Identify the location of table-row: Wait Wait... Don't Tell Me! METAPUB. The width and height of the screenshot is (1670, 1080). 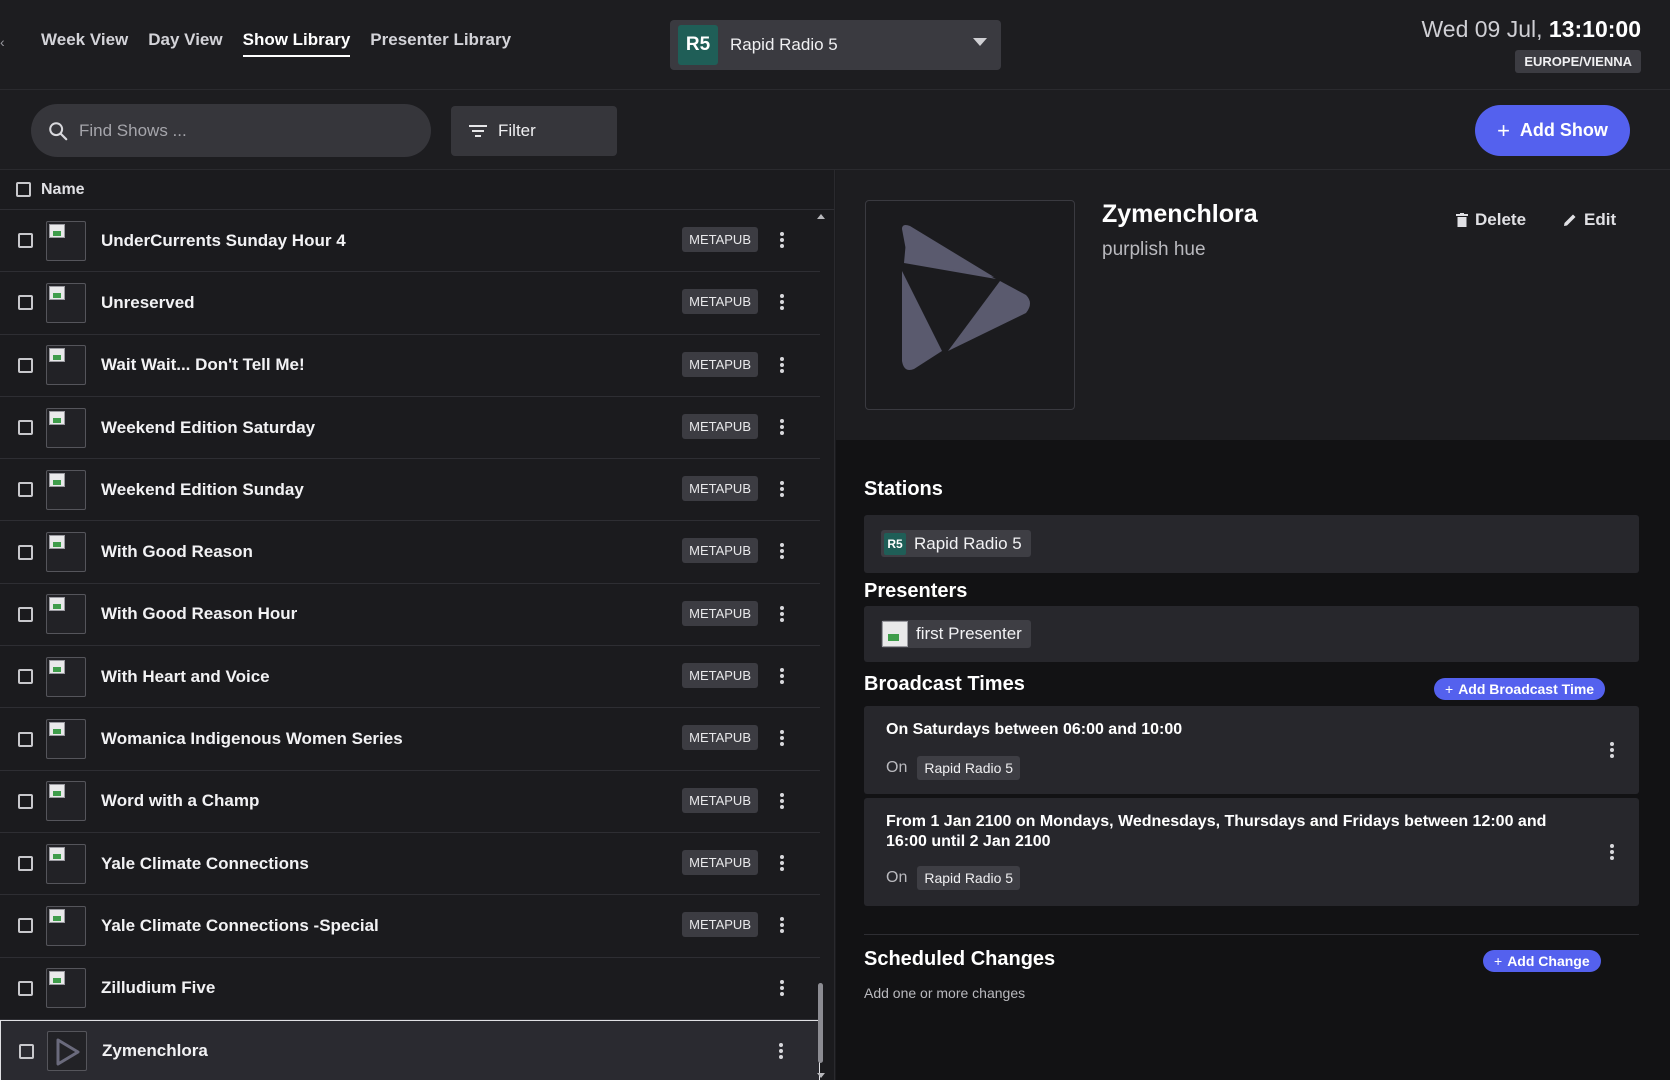
(410, 366).